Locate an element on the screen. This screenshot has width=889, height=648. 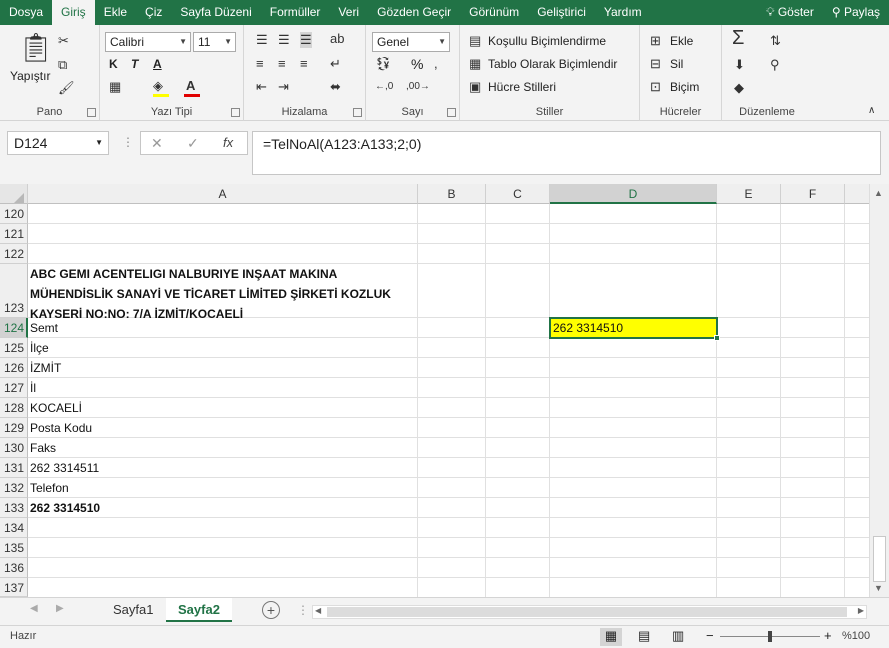
borders-icon: ▦ is located at coordinates (115, 87).